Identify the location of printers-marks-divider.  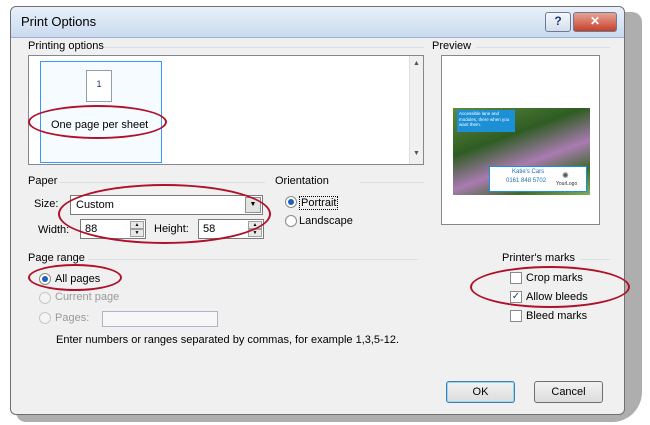
(595, 259).